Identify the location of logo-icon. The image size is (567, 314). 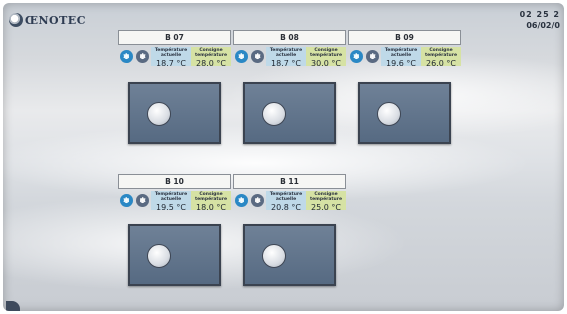
(16, 20).